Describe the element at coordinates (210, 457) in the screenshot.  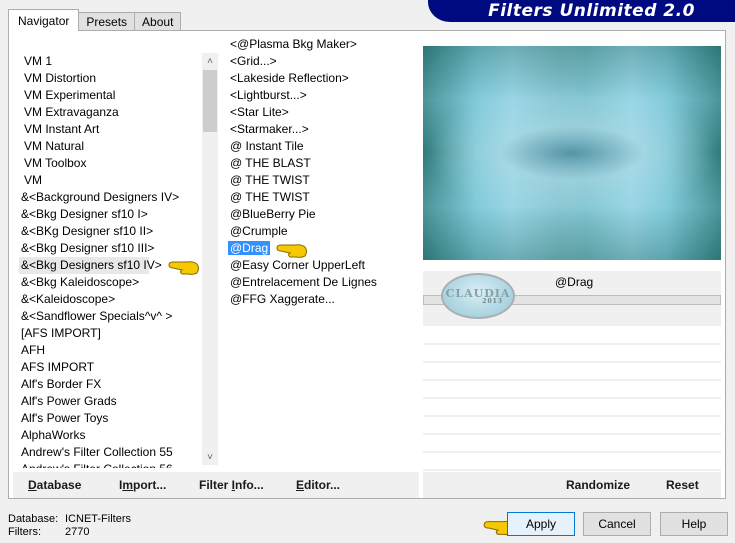
I see `scroll-down-icon: ˅` at that location.